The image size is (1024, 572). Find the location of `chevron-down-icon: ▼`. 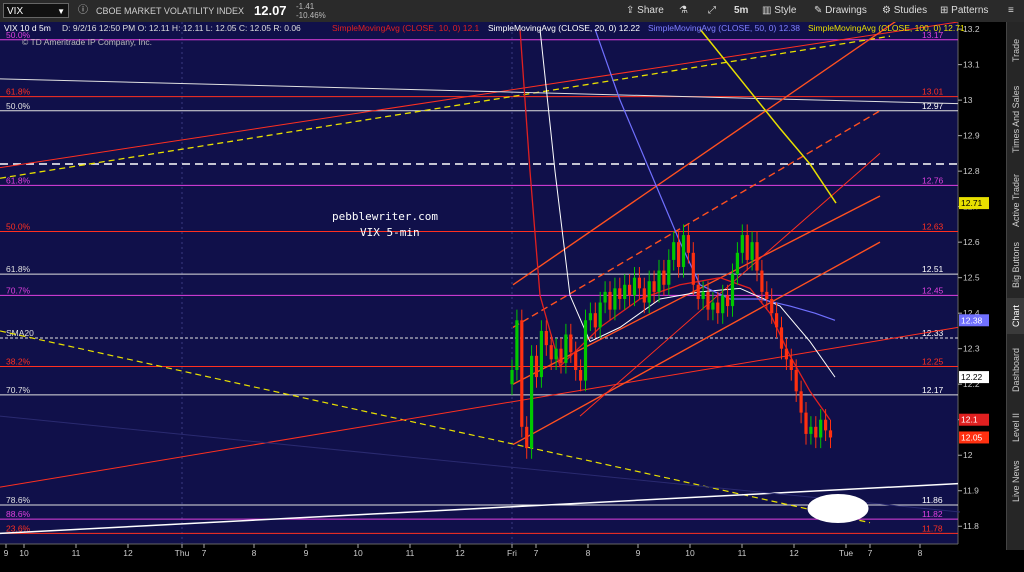

chevron-down-icon: ▼ is located at coordinates (61, 11).